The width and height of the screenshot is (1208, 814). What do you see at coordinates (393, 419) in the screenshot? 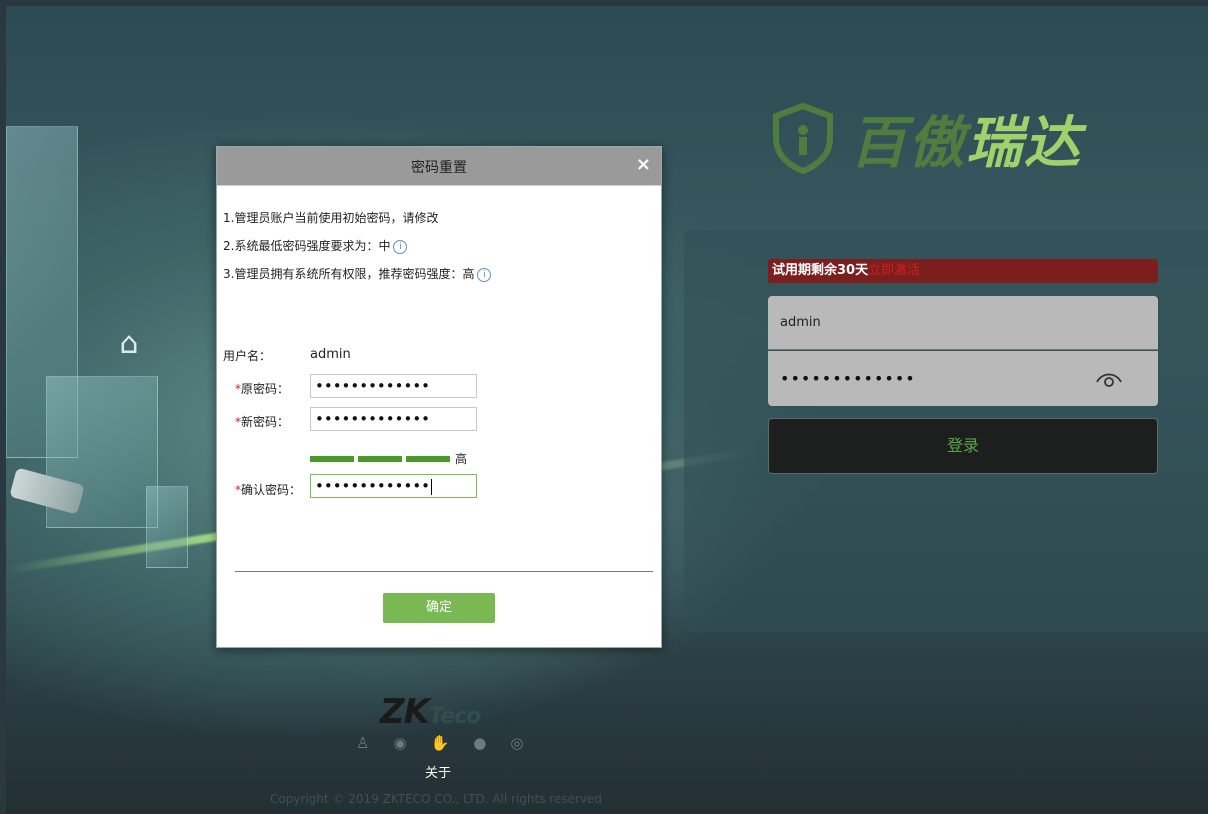
I see `new-password-input: •••••••••••••` at bounding box center [393, 419].